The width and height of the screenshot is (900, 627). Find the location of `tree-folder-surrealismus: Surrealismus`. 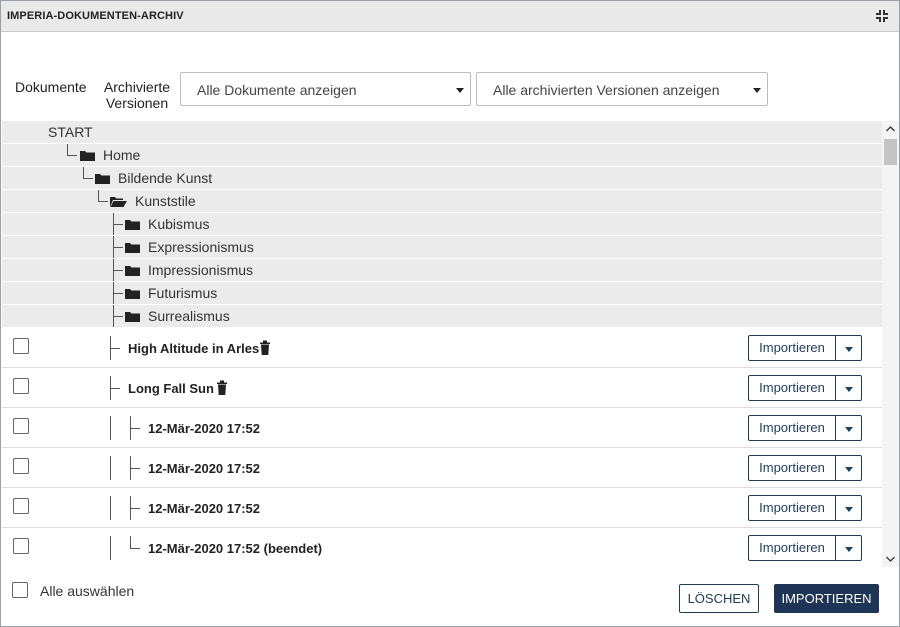

tree-folder-surrealismus: Surrealismus is located at coordinates (442, 316).